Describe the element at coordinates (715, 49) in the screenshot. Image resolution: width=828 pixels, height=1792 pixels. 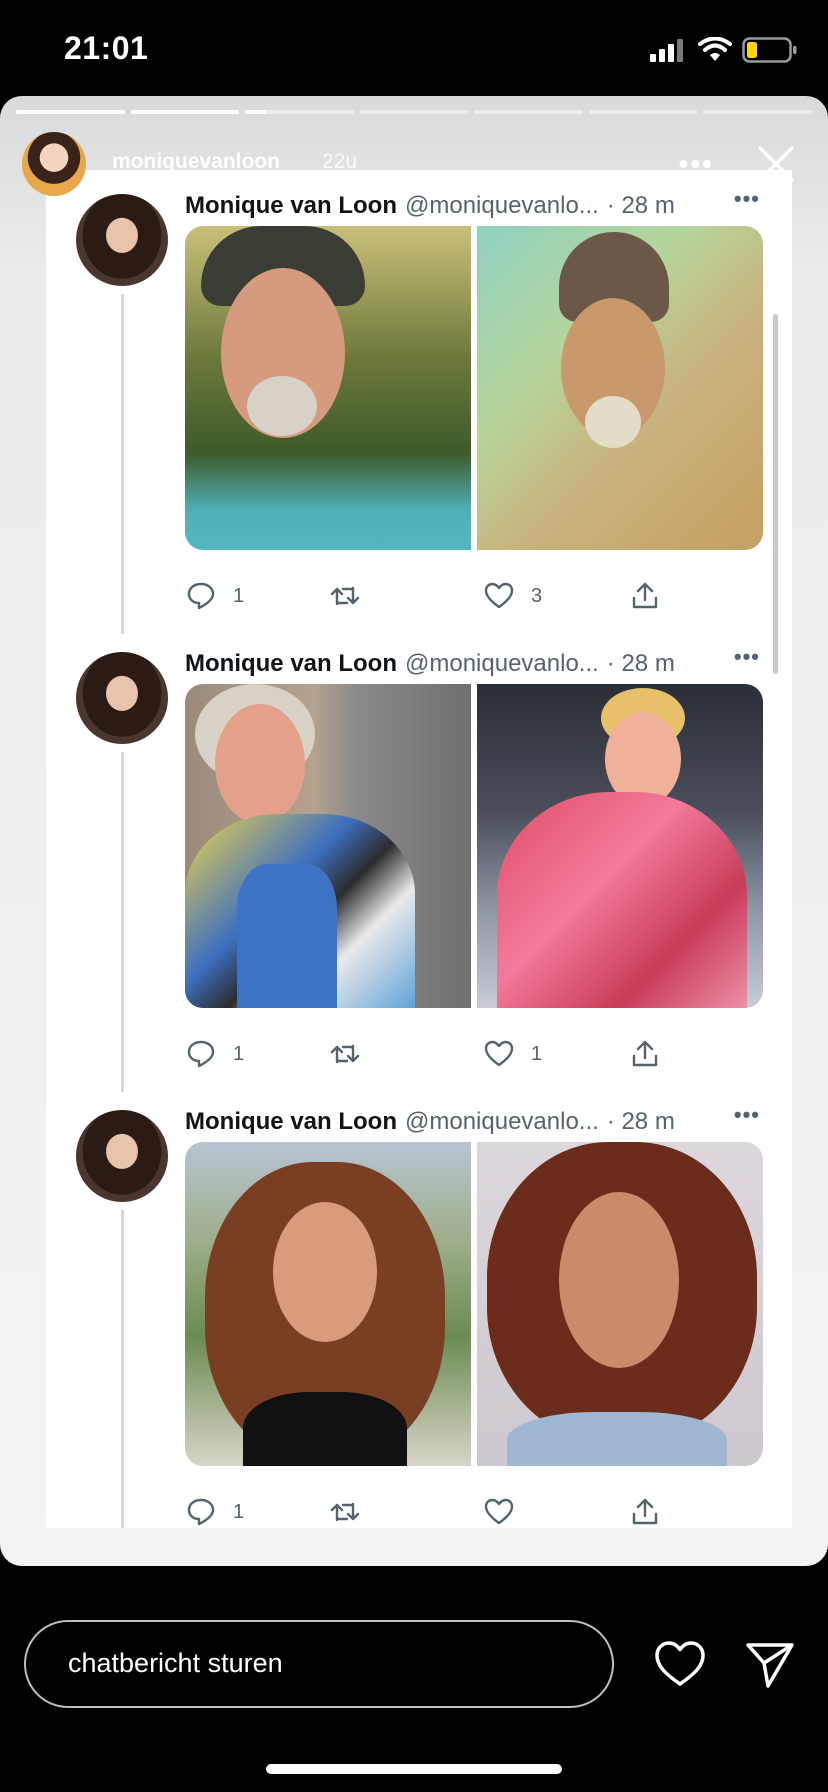
I see `wifi-icon` at that location.